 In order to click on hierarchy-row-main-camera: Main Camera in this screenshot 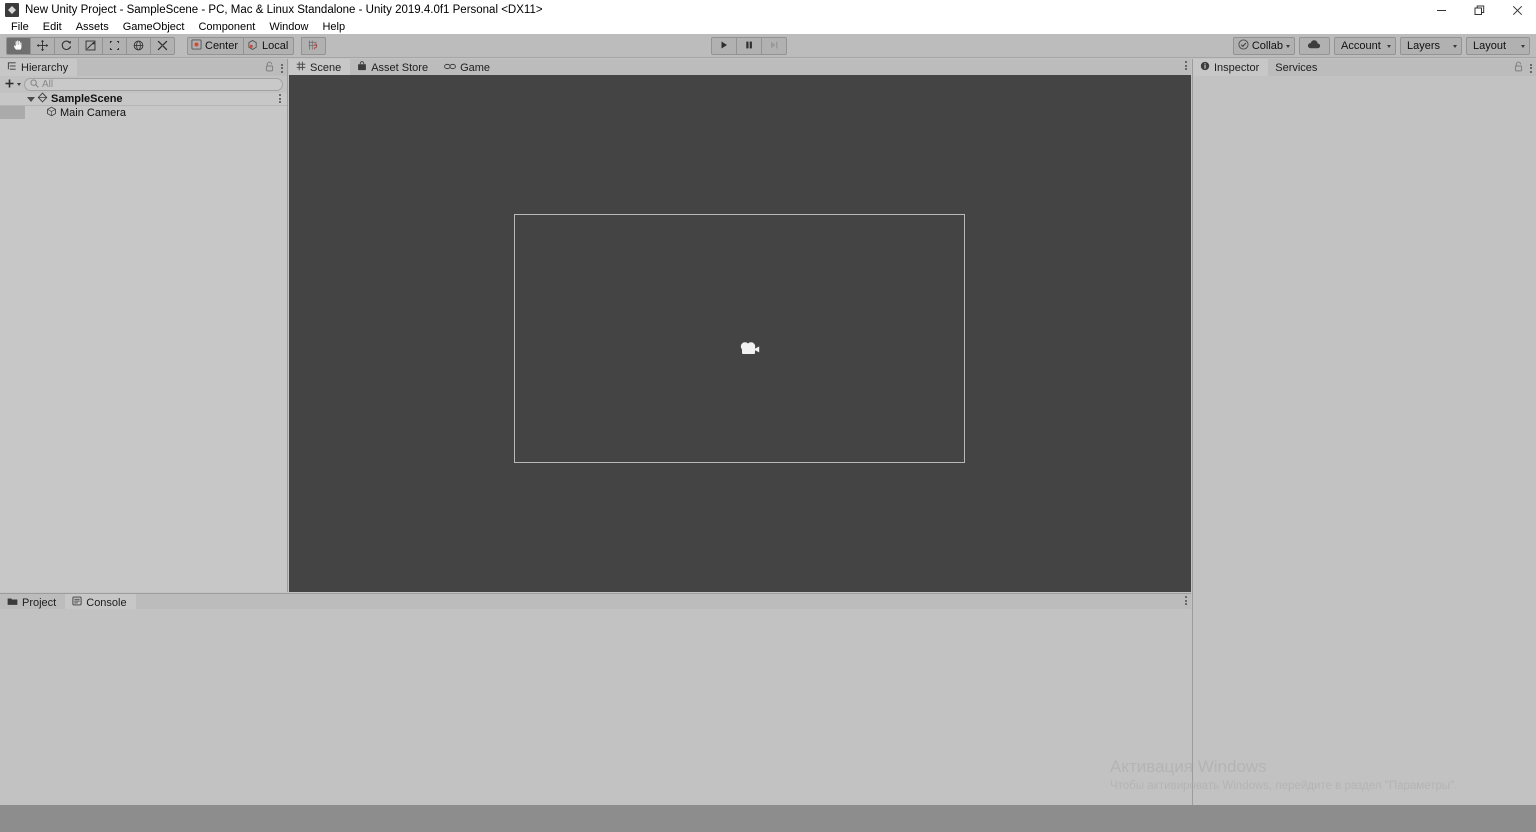, I will do `click(143, 112)`.